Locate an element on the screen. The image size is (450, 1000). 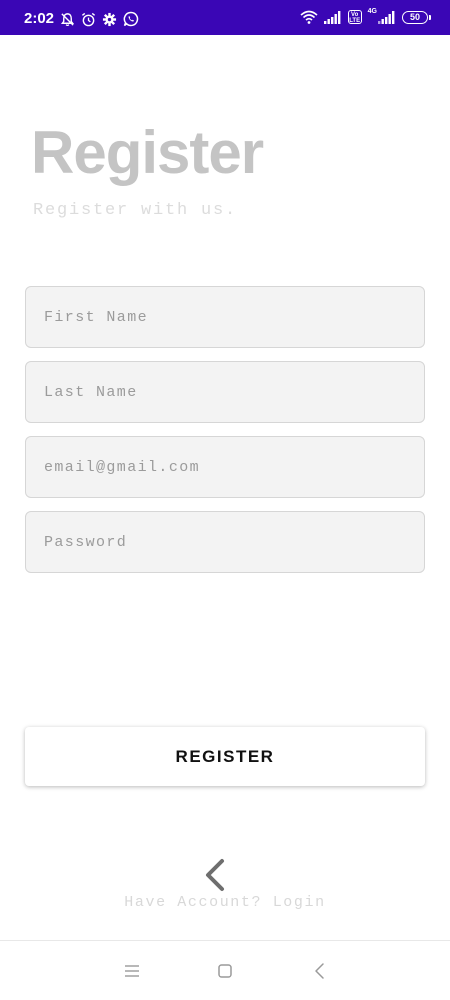
chevron-left-icon is located at coordinates (215, 875).